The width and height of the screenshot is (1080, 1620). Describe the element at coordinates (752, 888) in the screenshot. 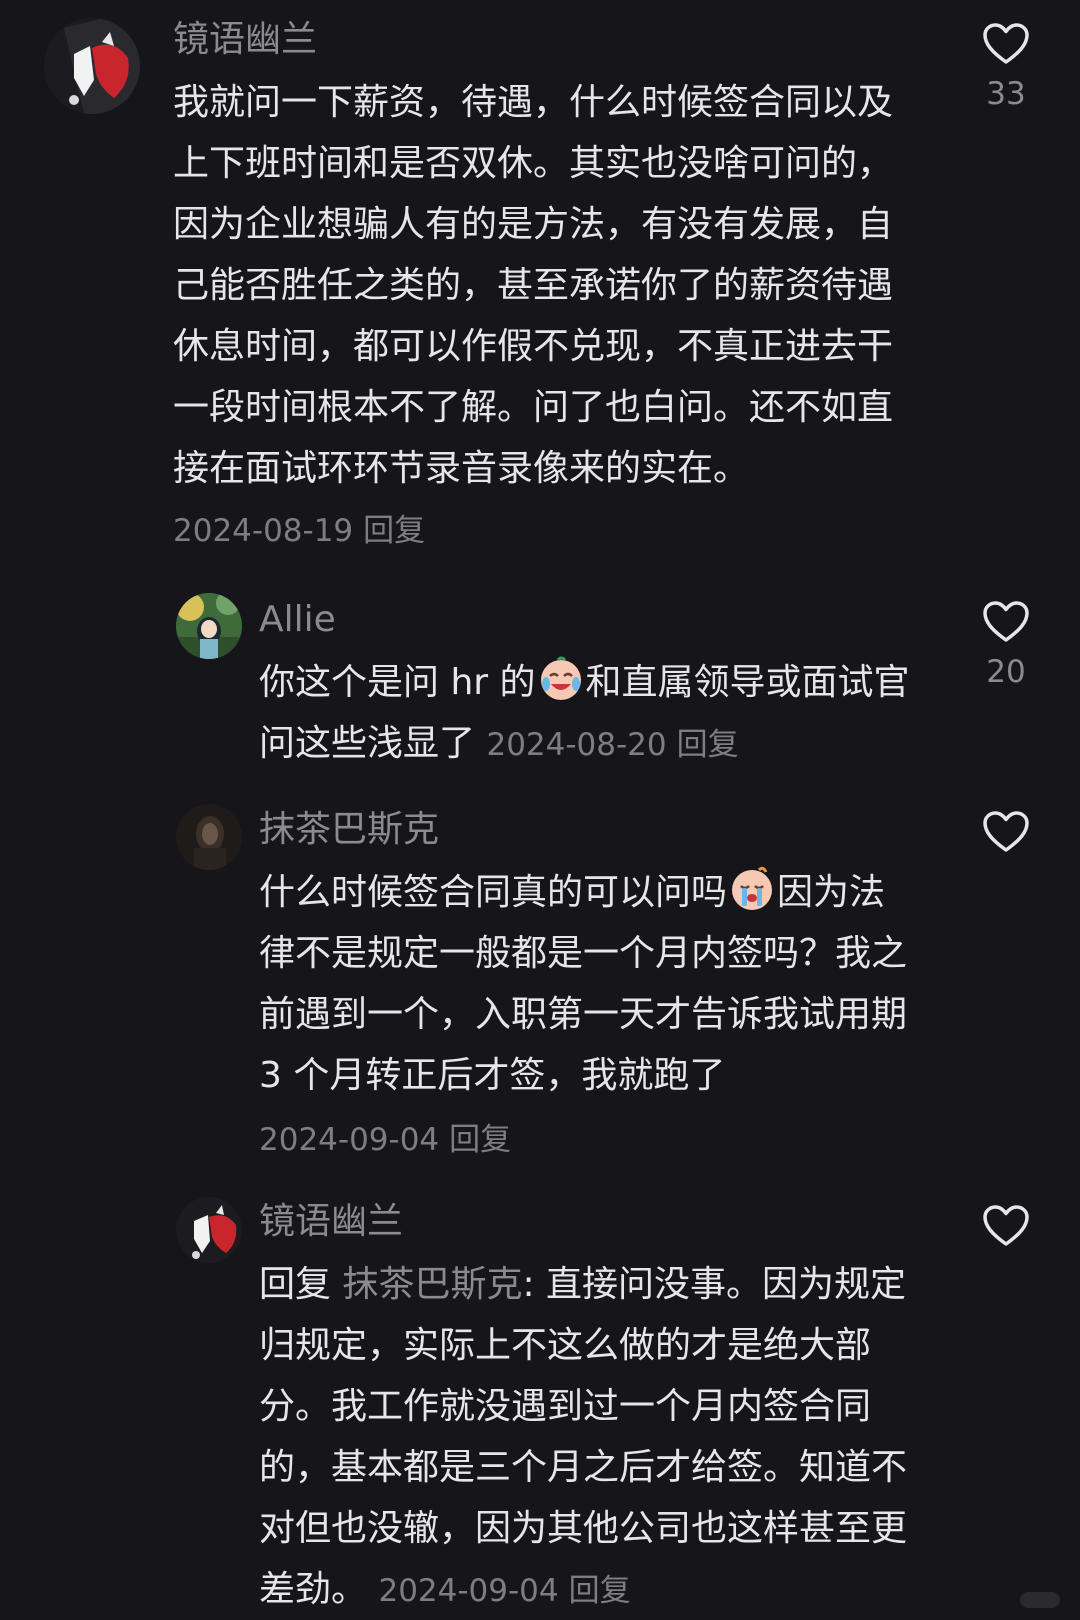

I see `crying-emoji-icon` at that location.